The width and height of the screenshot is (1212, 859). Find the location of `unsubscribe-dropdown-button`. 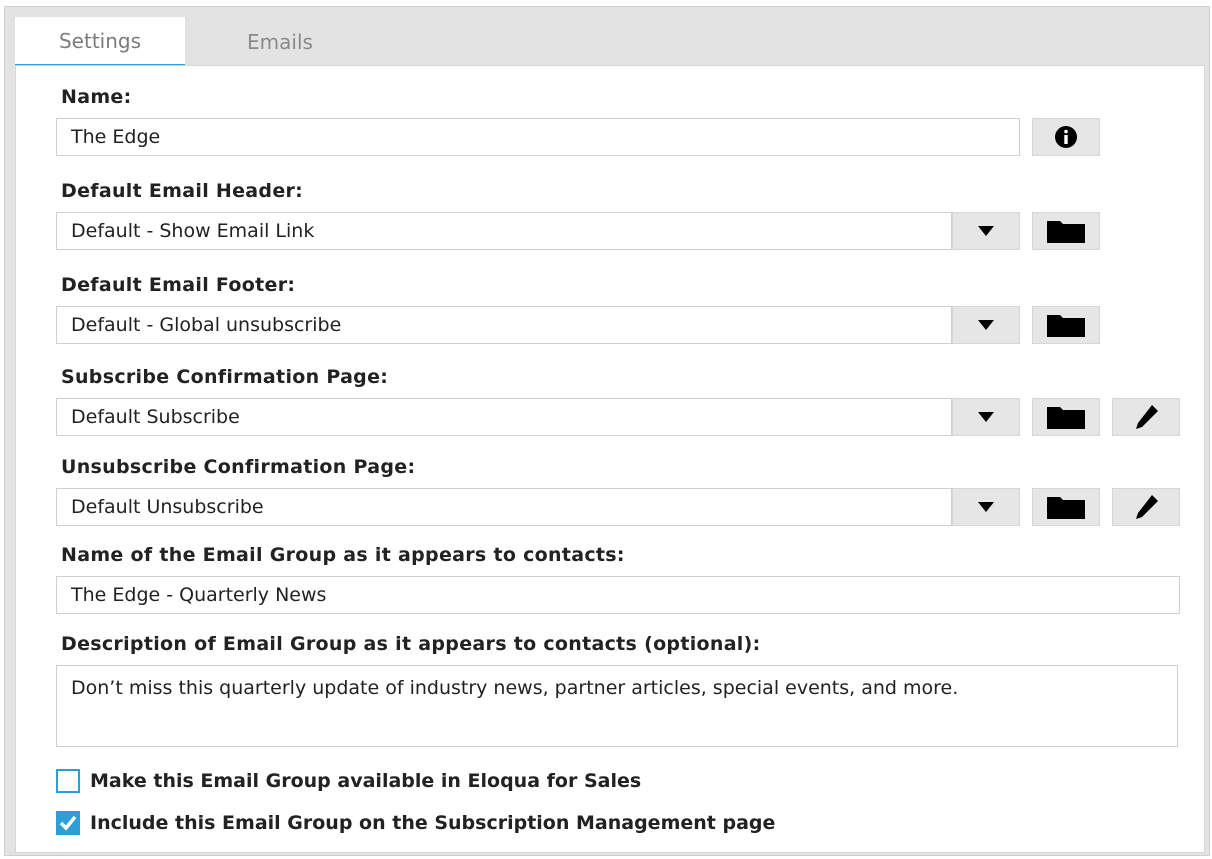

unsubscribe-dropdown-button is located at coordinates (986, 507).